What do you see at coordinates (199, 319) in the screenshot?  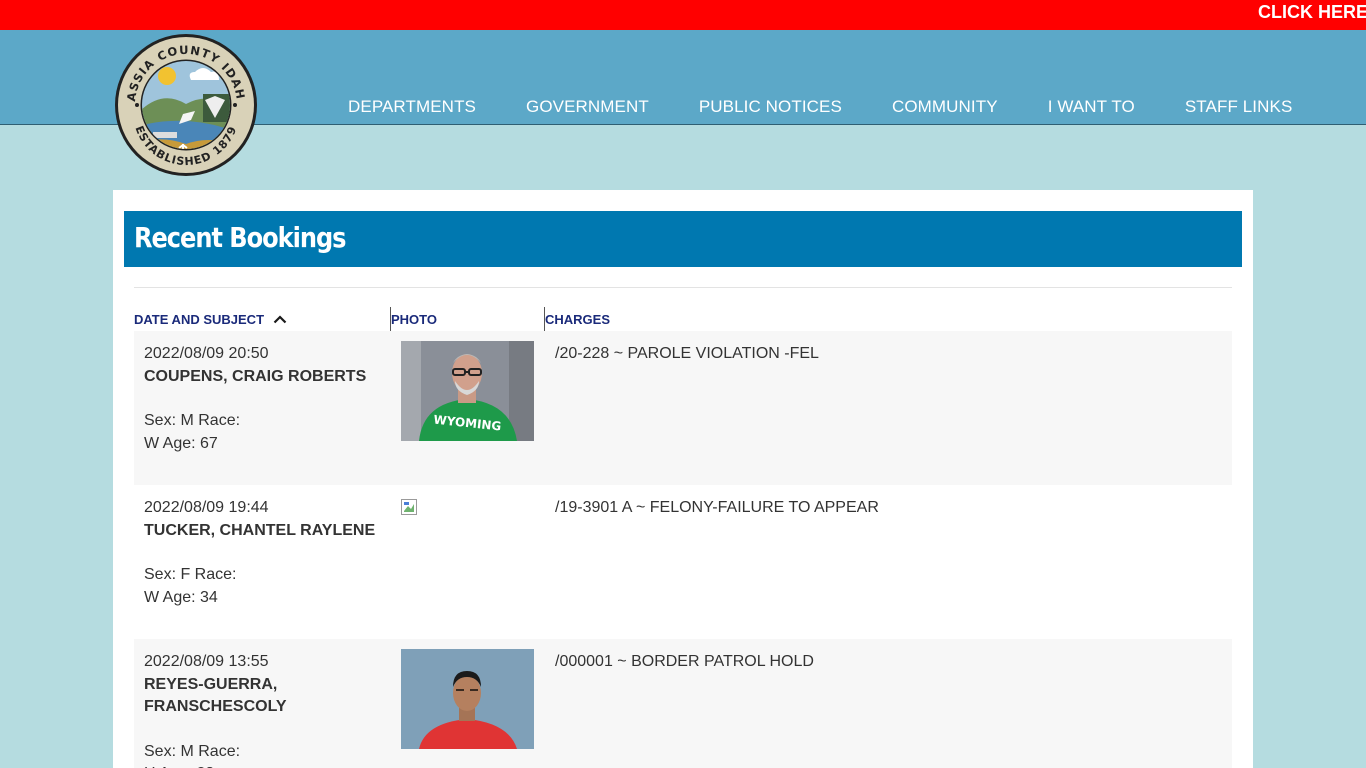 I see `header-date-subject: DATE AND SUBJECT` at bounding box center [199, 319].